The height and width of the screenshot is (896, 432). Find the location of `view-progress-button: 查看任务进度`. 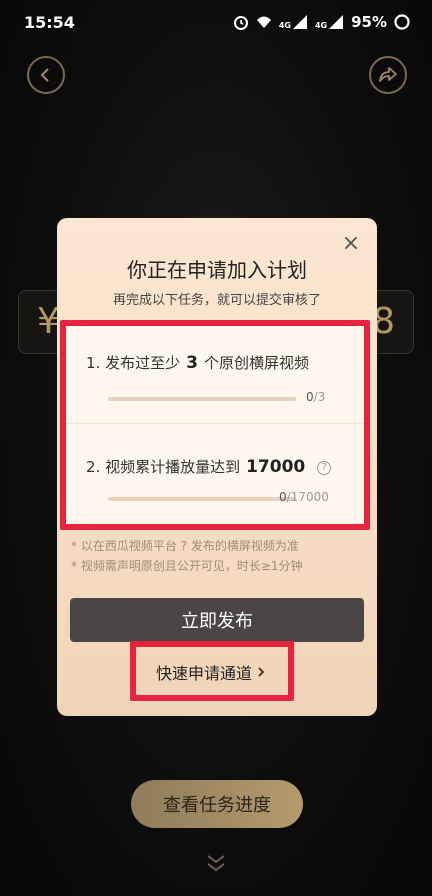

view-progress-button: 查看任务进度 is located at coordinates (217, 804).